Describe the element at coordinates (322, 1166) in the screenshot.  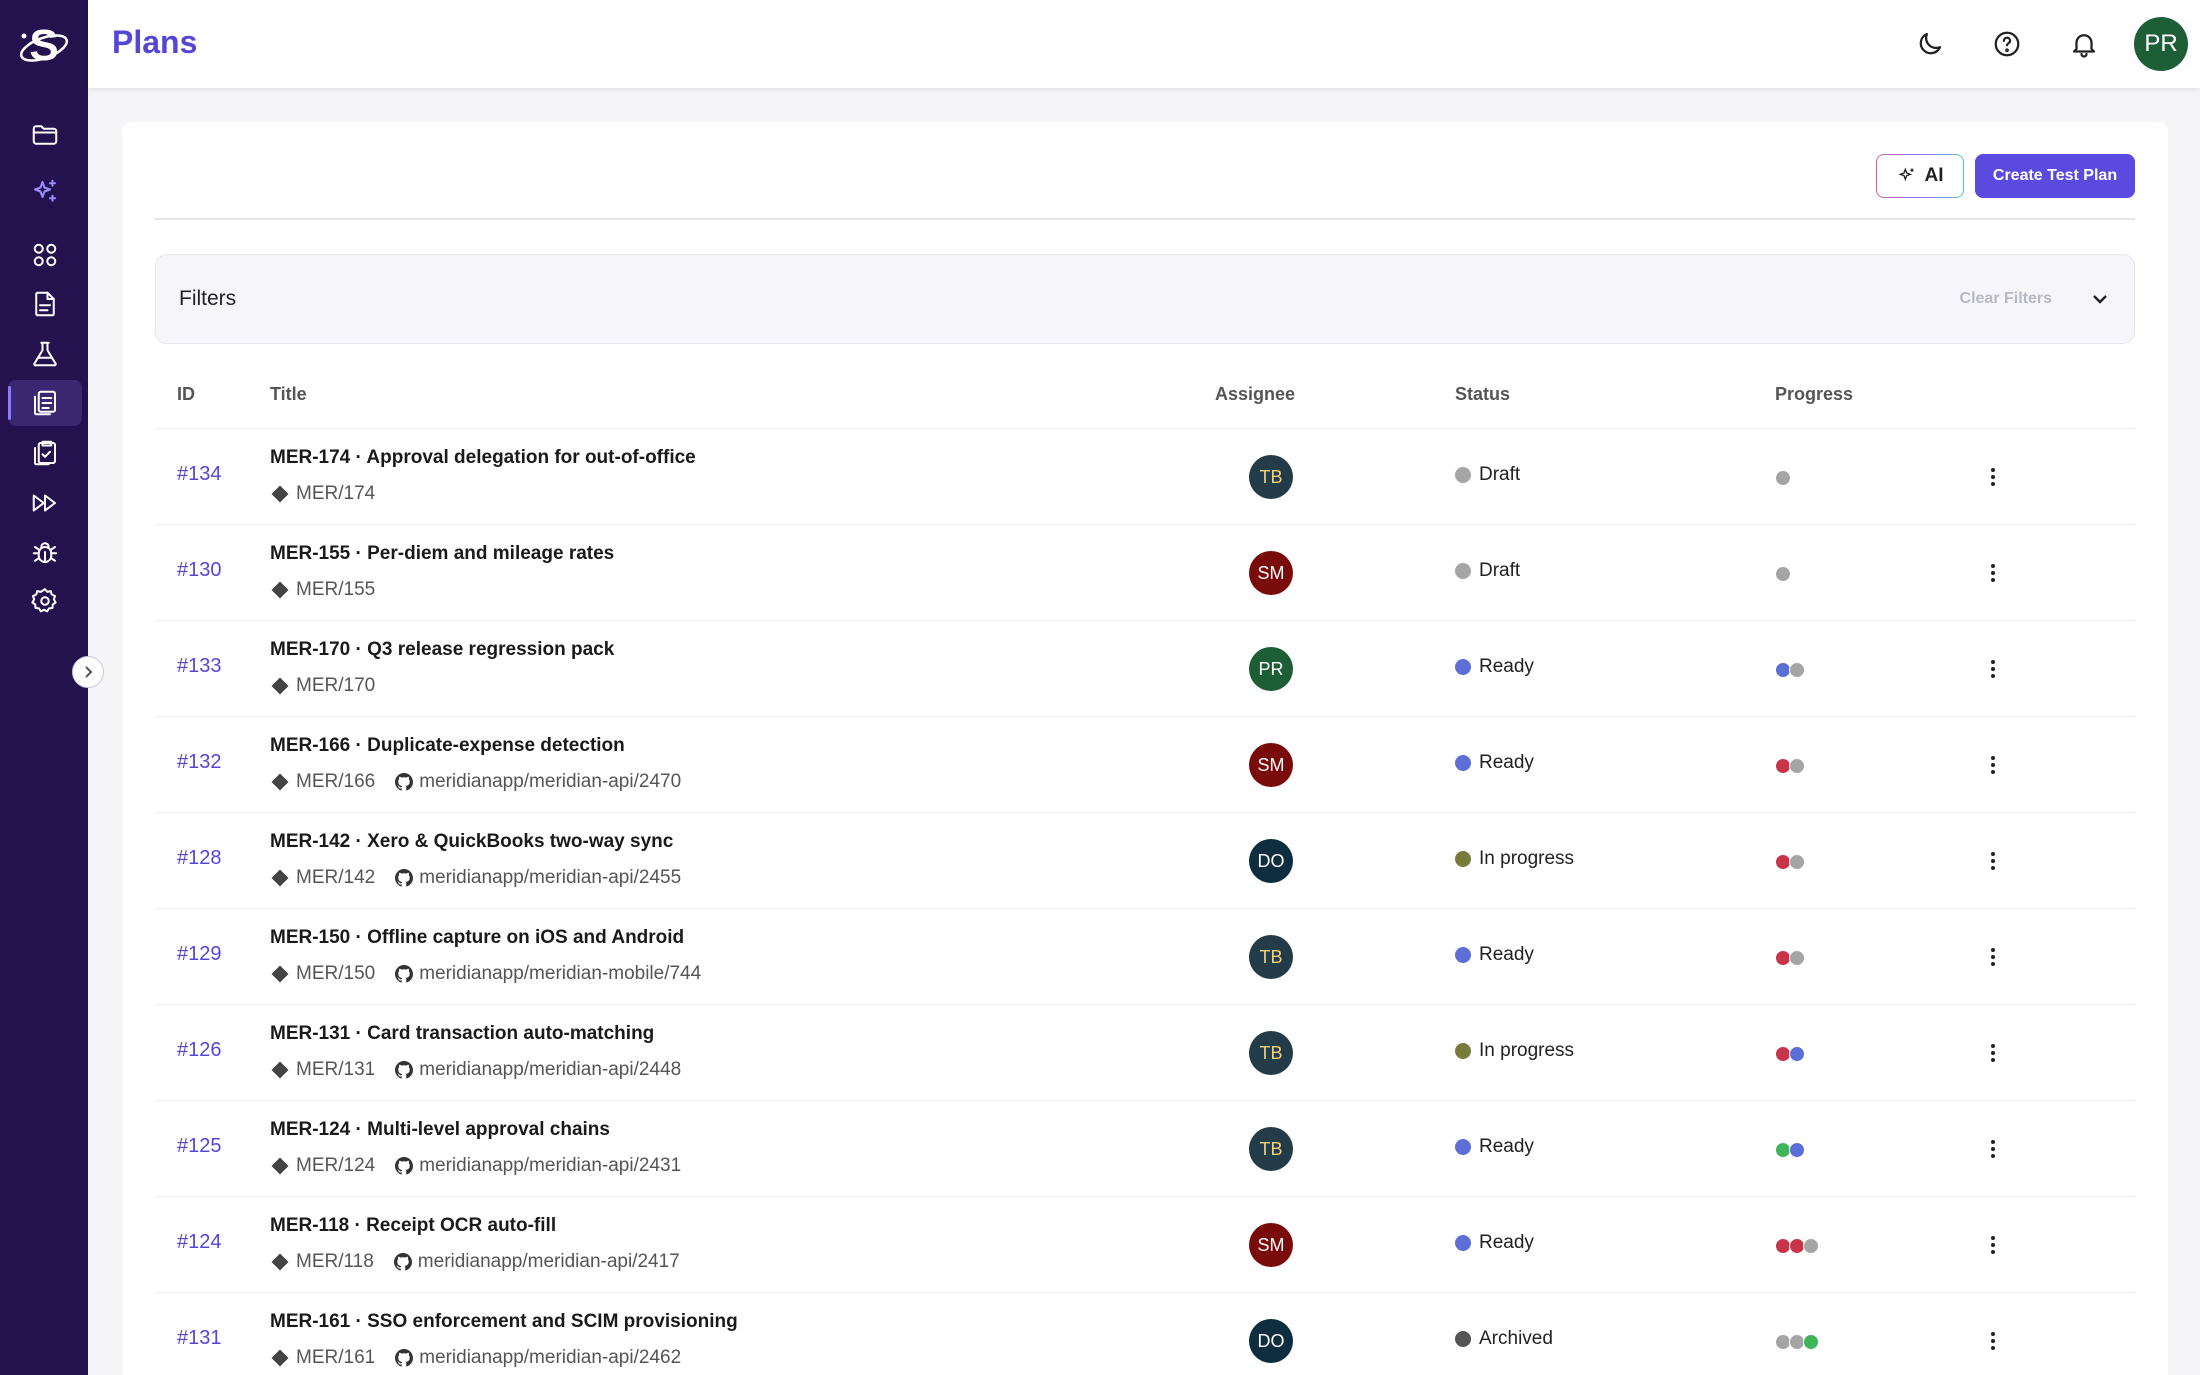
I see `issue-reference: MER/124` at that location.